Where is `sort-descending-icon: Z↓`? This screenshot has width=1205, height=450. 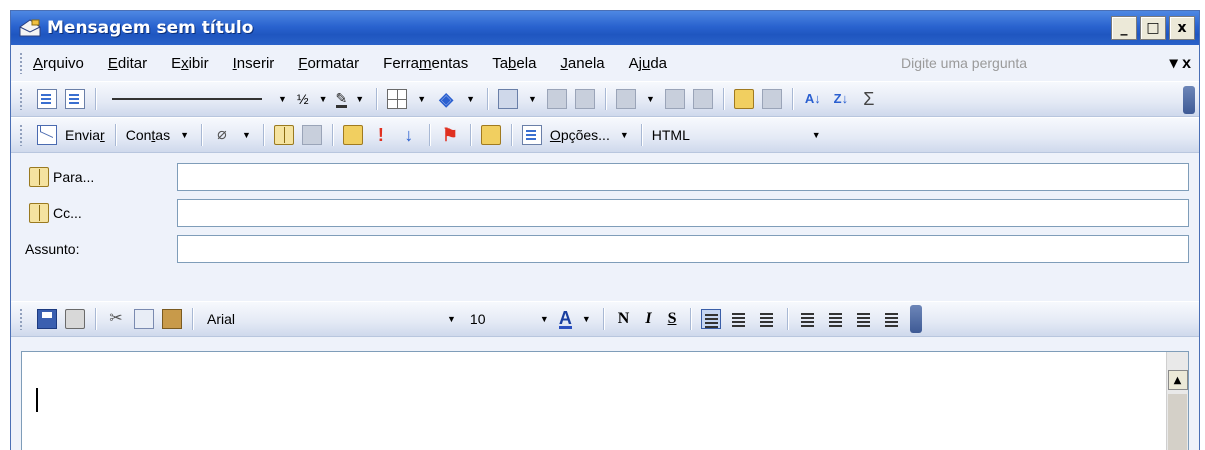 sort-descending-icon: Z↓ is located at coordinates (841, 99).